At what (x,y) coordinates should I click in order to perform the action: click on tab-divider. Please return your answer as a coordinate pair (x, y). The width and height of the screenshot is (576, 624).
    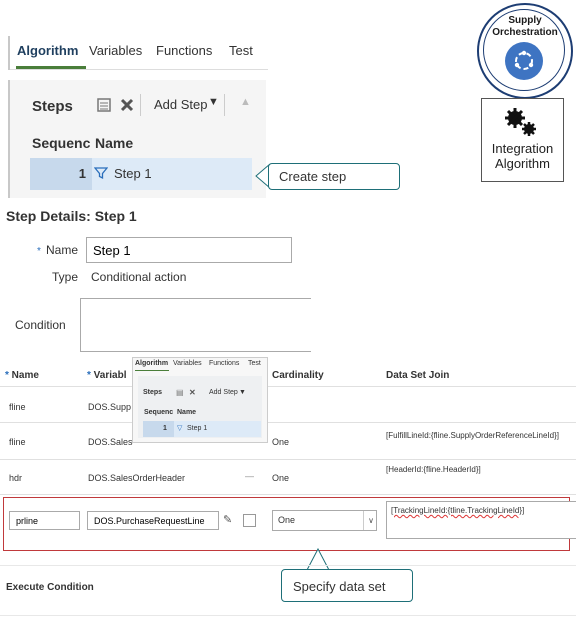
    Looking at the image, I should click on (139, 69).